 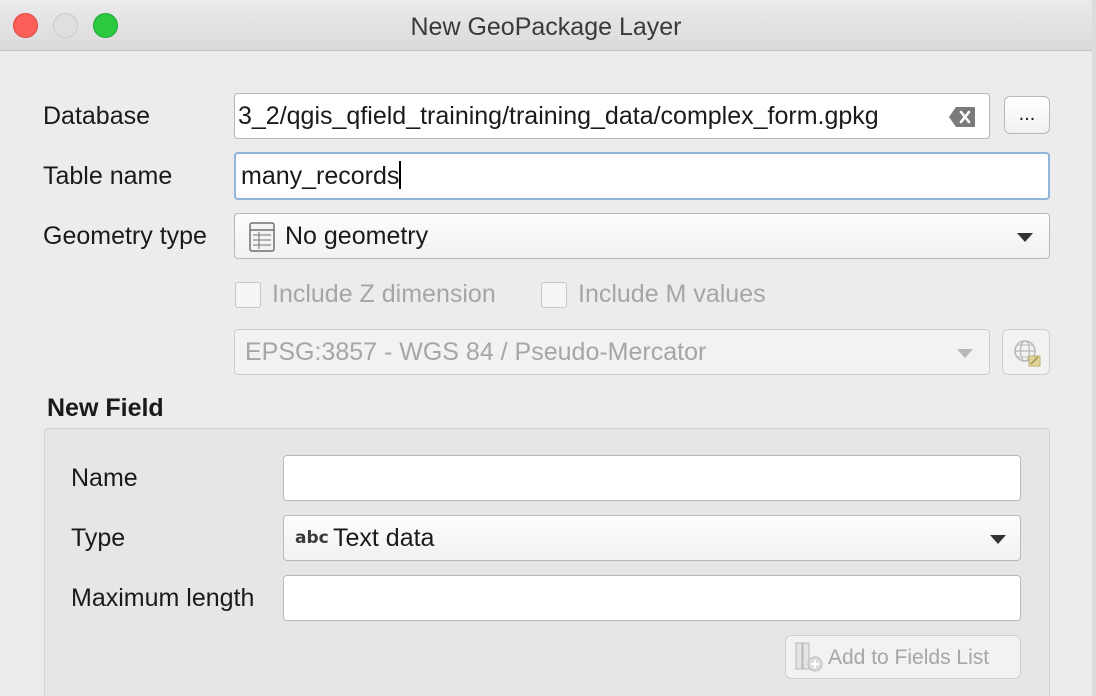 I want to click on add-field-icon, so click(x=809, y=657).